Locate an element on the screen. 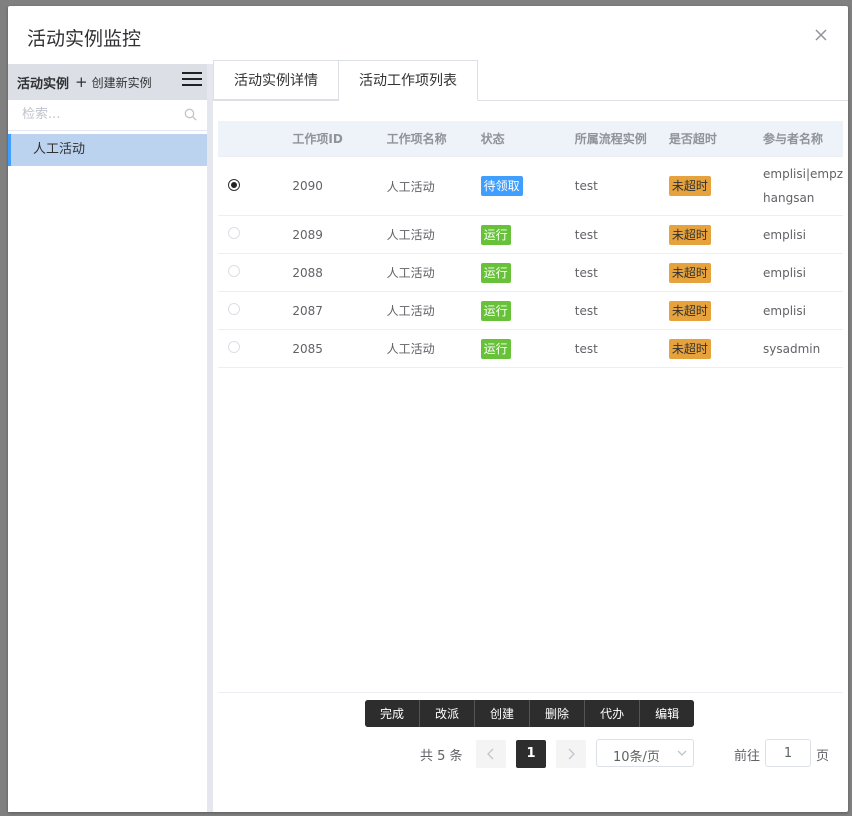 Image resolution: width=852 pixels, height=816 pixels. tab-instance-details: 活动实例详情 is located at coordinates (276, 80).